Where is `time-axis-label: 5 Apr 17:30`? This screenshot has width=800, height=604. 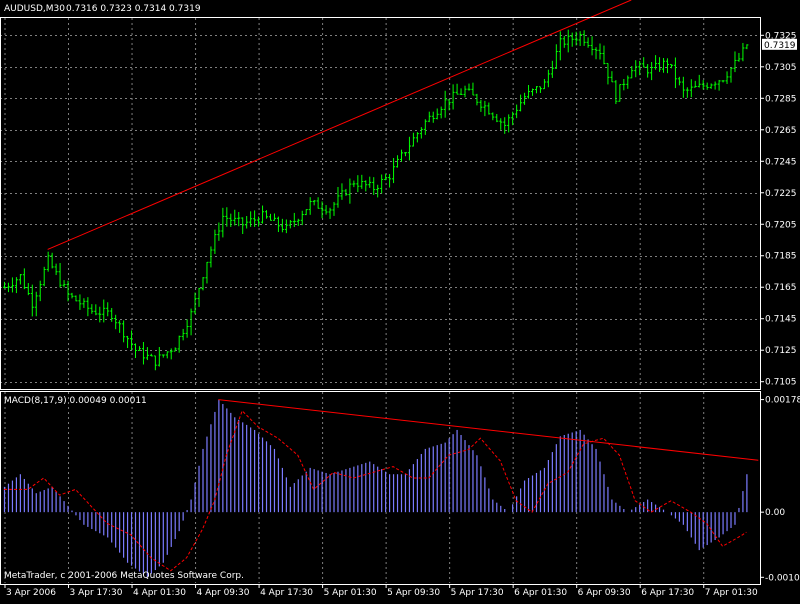
time-axis-label: 5 Apr 17:30 is located at coordinates (477, 593).